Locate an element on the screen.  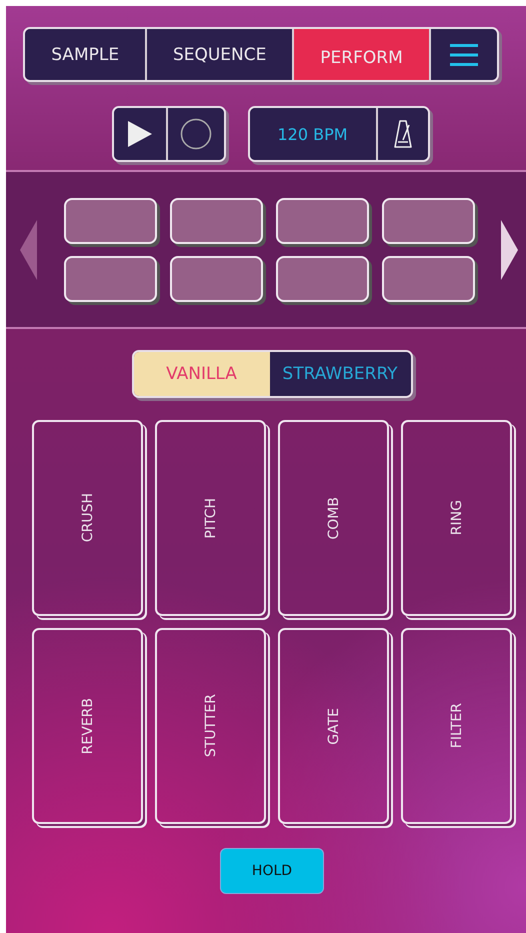
circle-icon is located at coordinates (196, 134).